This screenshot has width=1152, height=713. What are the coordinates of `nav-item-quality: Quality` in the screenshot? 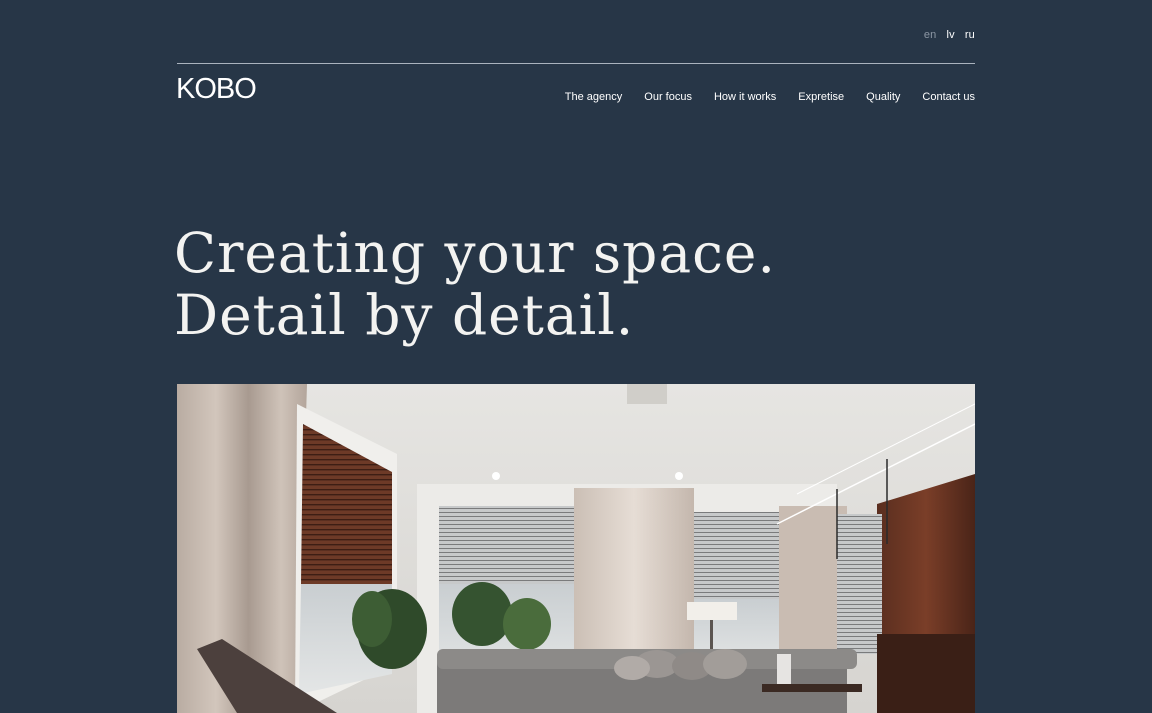 It's located at (883, 97).